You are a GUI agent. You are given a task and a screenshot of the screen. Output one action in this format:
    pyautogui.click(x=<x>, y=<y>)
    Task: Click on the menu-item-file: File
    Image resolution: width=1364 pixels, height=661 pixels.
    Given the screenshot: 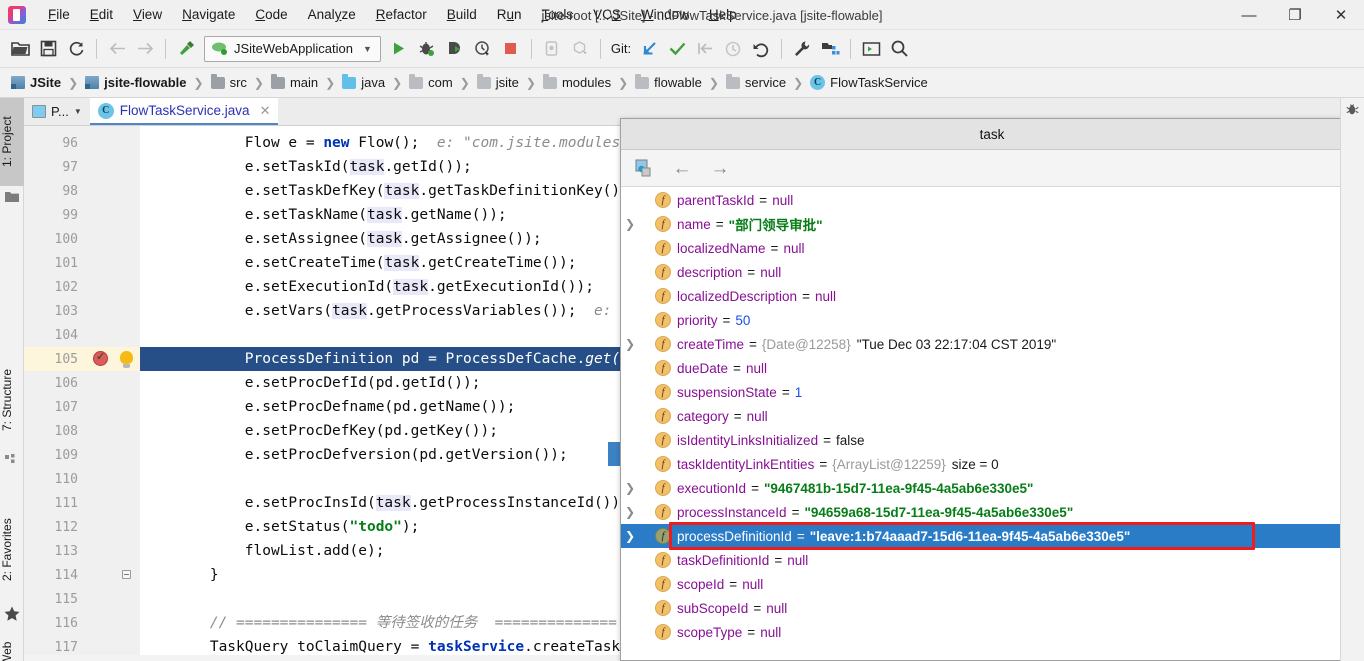 What is the action you would take?
    pyautogui.click(x=59, y=14)
    